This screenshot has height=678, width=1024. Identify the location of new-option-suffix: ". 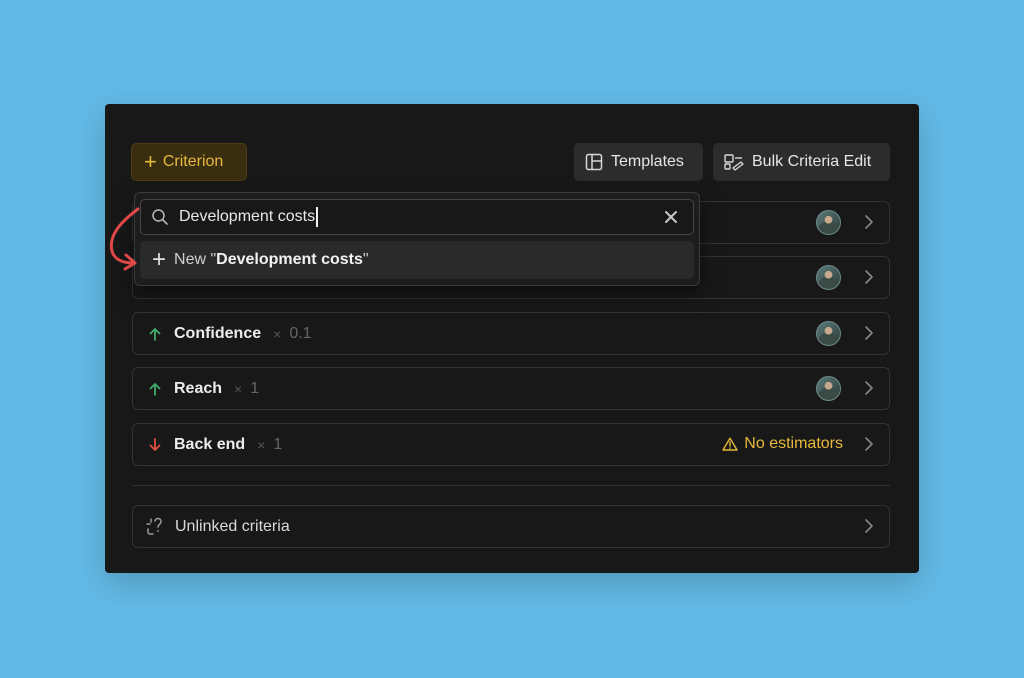
(365, 259).